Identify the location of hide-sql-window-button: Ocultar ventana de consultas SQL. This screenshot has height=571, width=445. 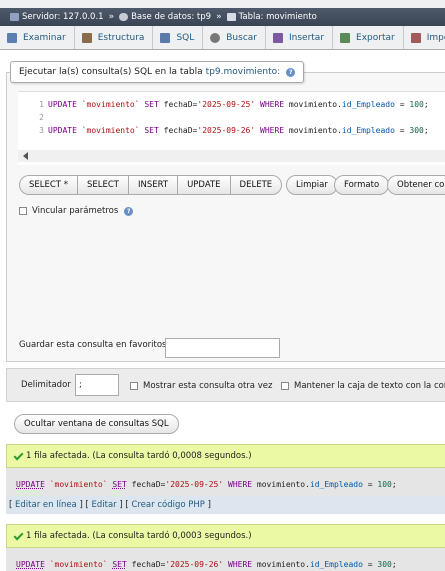
(96, 424).